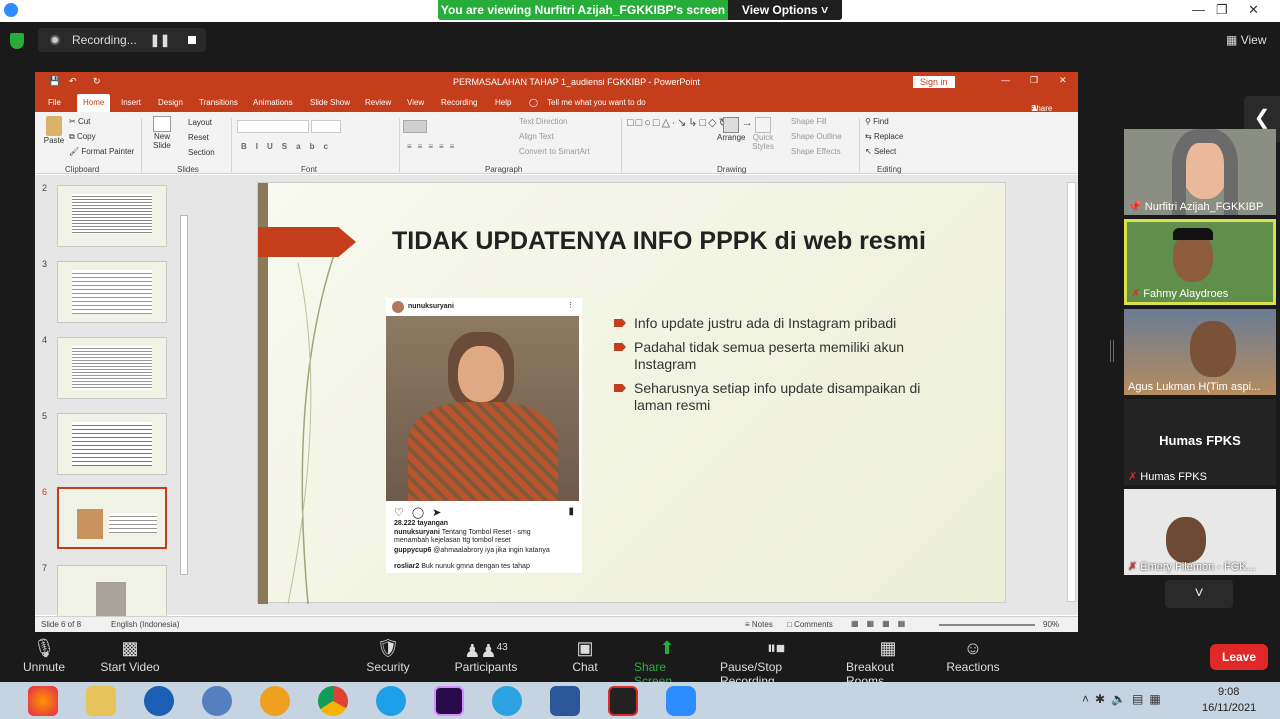 The width and height of the screenshot is (1280, 719). I want to click on redo-icon: ↻, so click(97, 81).